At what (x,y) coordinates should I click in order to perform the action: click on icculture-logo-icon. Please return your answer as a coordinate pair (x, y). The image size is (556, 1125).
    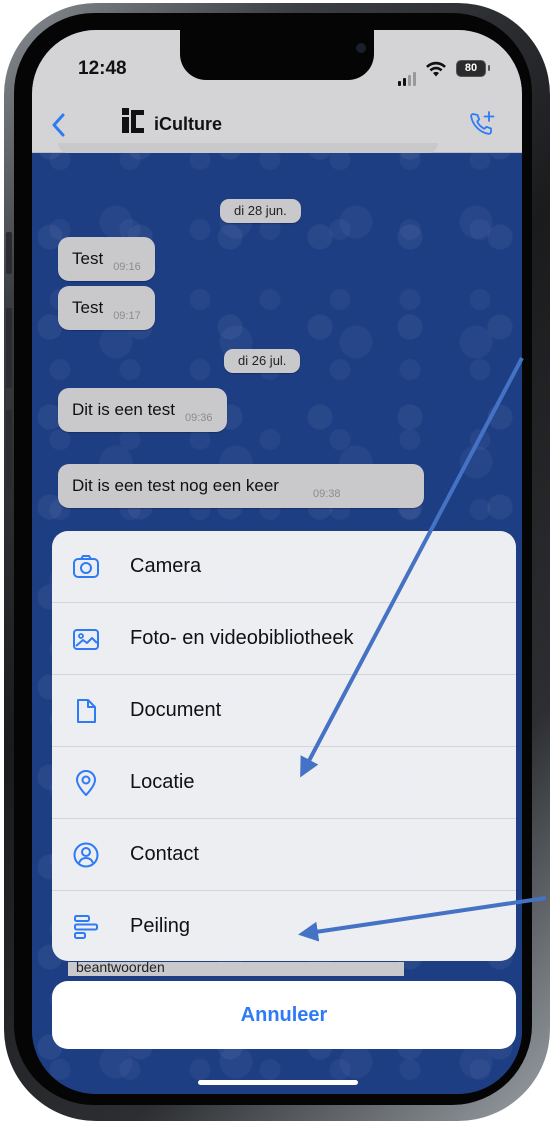
    Looking at the image, I should click on (133, 121).